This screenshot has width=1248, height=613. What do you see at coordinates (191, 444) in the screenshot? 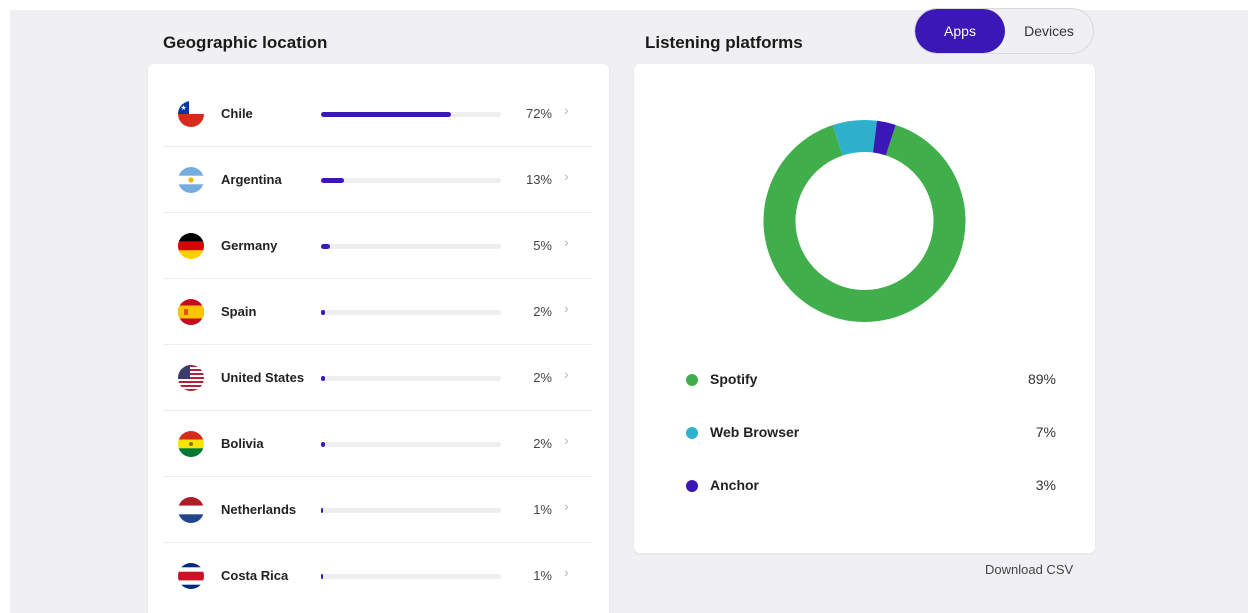
I see `bolivia-flag-icon` at bounding box center [191, 444].